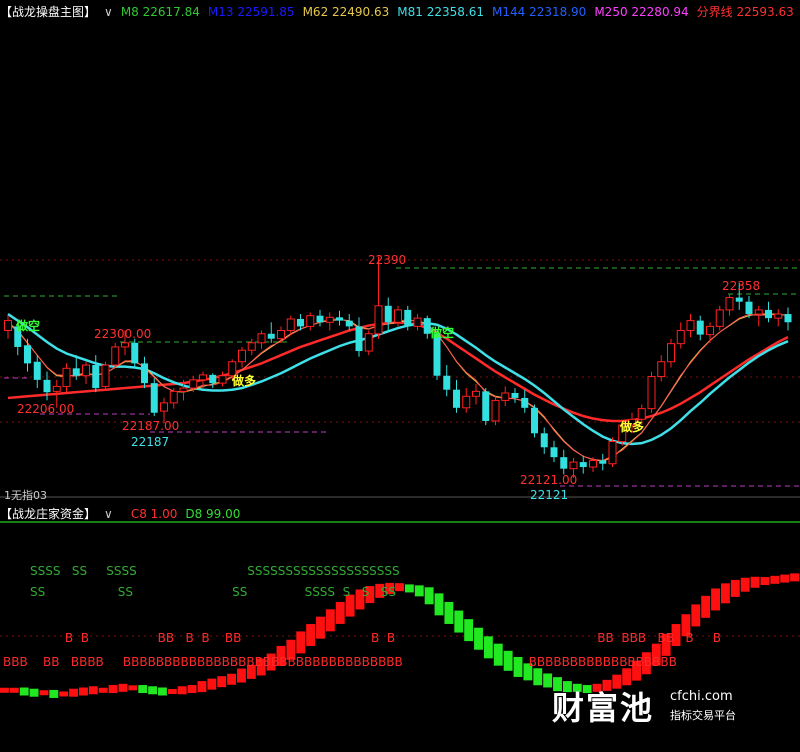  Describe the element at coordinates (48, 12) in the screenshot. I see `main-panel-title: 【战龙操盘主图】` at that location.